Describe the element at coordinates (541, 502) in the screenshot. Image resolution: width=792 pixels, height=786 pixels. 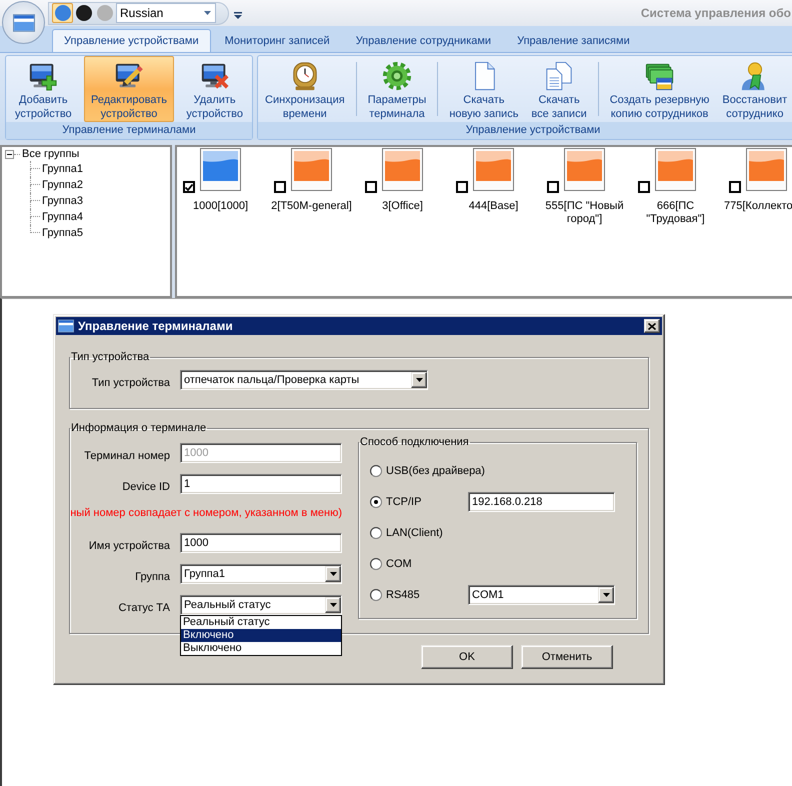
I see `text-field: 192.168.0.218` at that location.